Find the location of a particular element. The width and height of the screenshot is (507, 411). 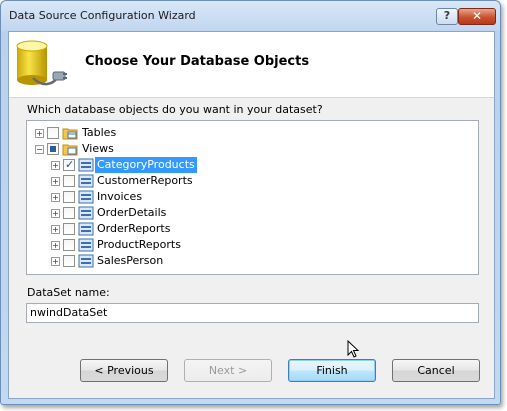

tables-checkbox is located at coordinates (53, 133).